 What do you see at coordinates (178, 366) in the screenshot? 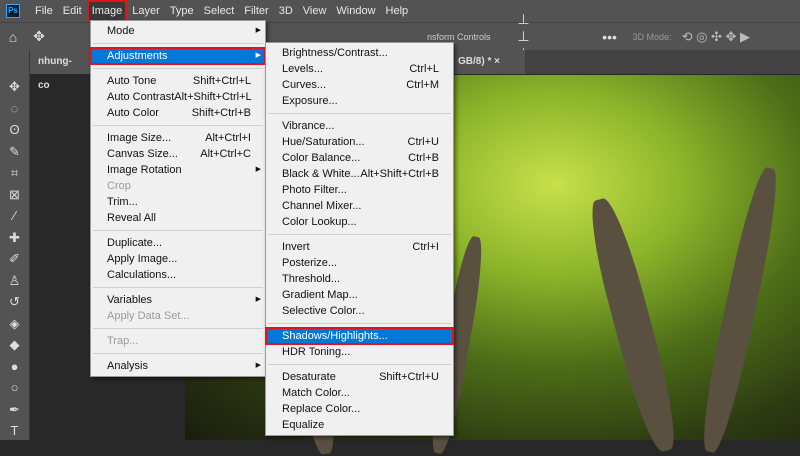
I see `menu-item-analysis: Analysis ▶` at bounding box center [178, 366].